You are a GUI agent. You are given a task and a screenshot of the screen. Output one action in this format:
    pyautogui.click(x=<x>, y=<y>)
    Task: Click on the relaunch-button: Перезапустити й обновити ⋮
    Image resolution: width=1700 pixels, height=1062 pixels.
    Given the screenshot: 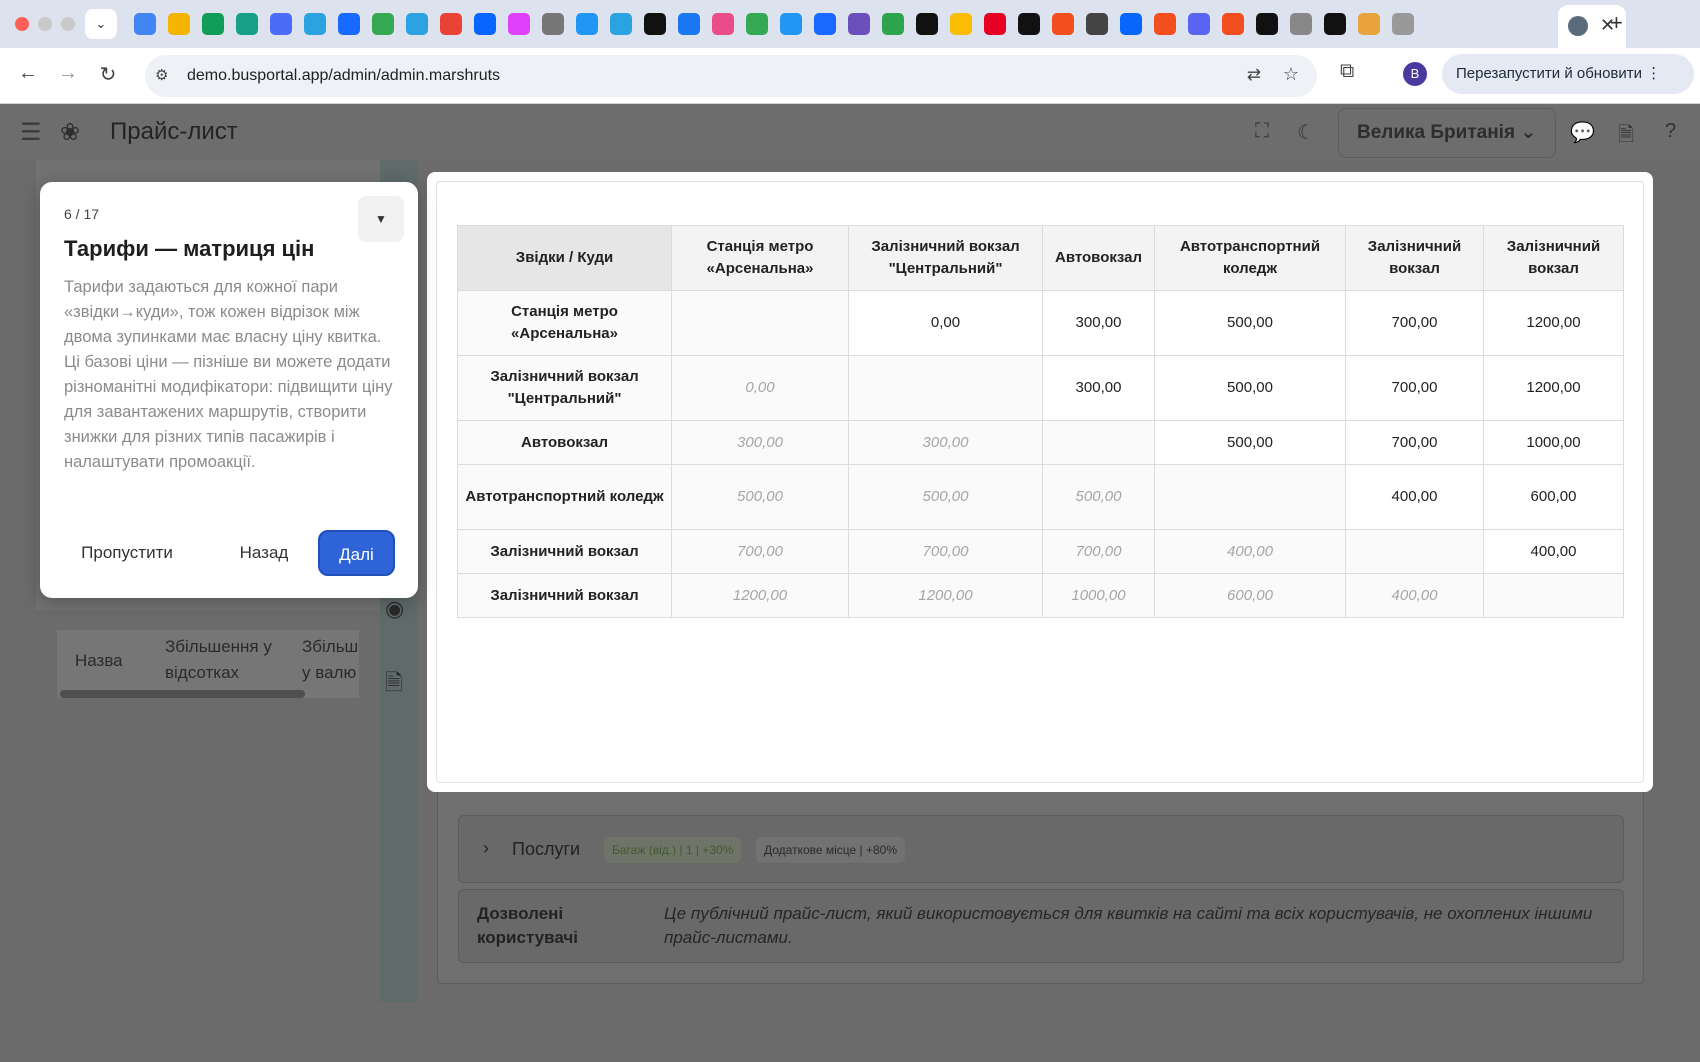 What is the action you would take?
    pyautogui.click(x=1568, y=74)
    